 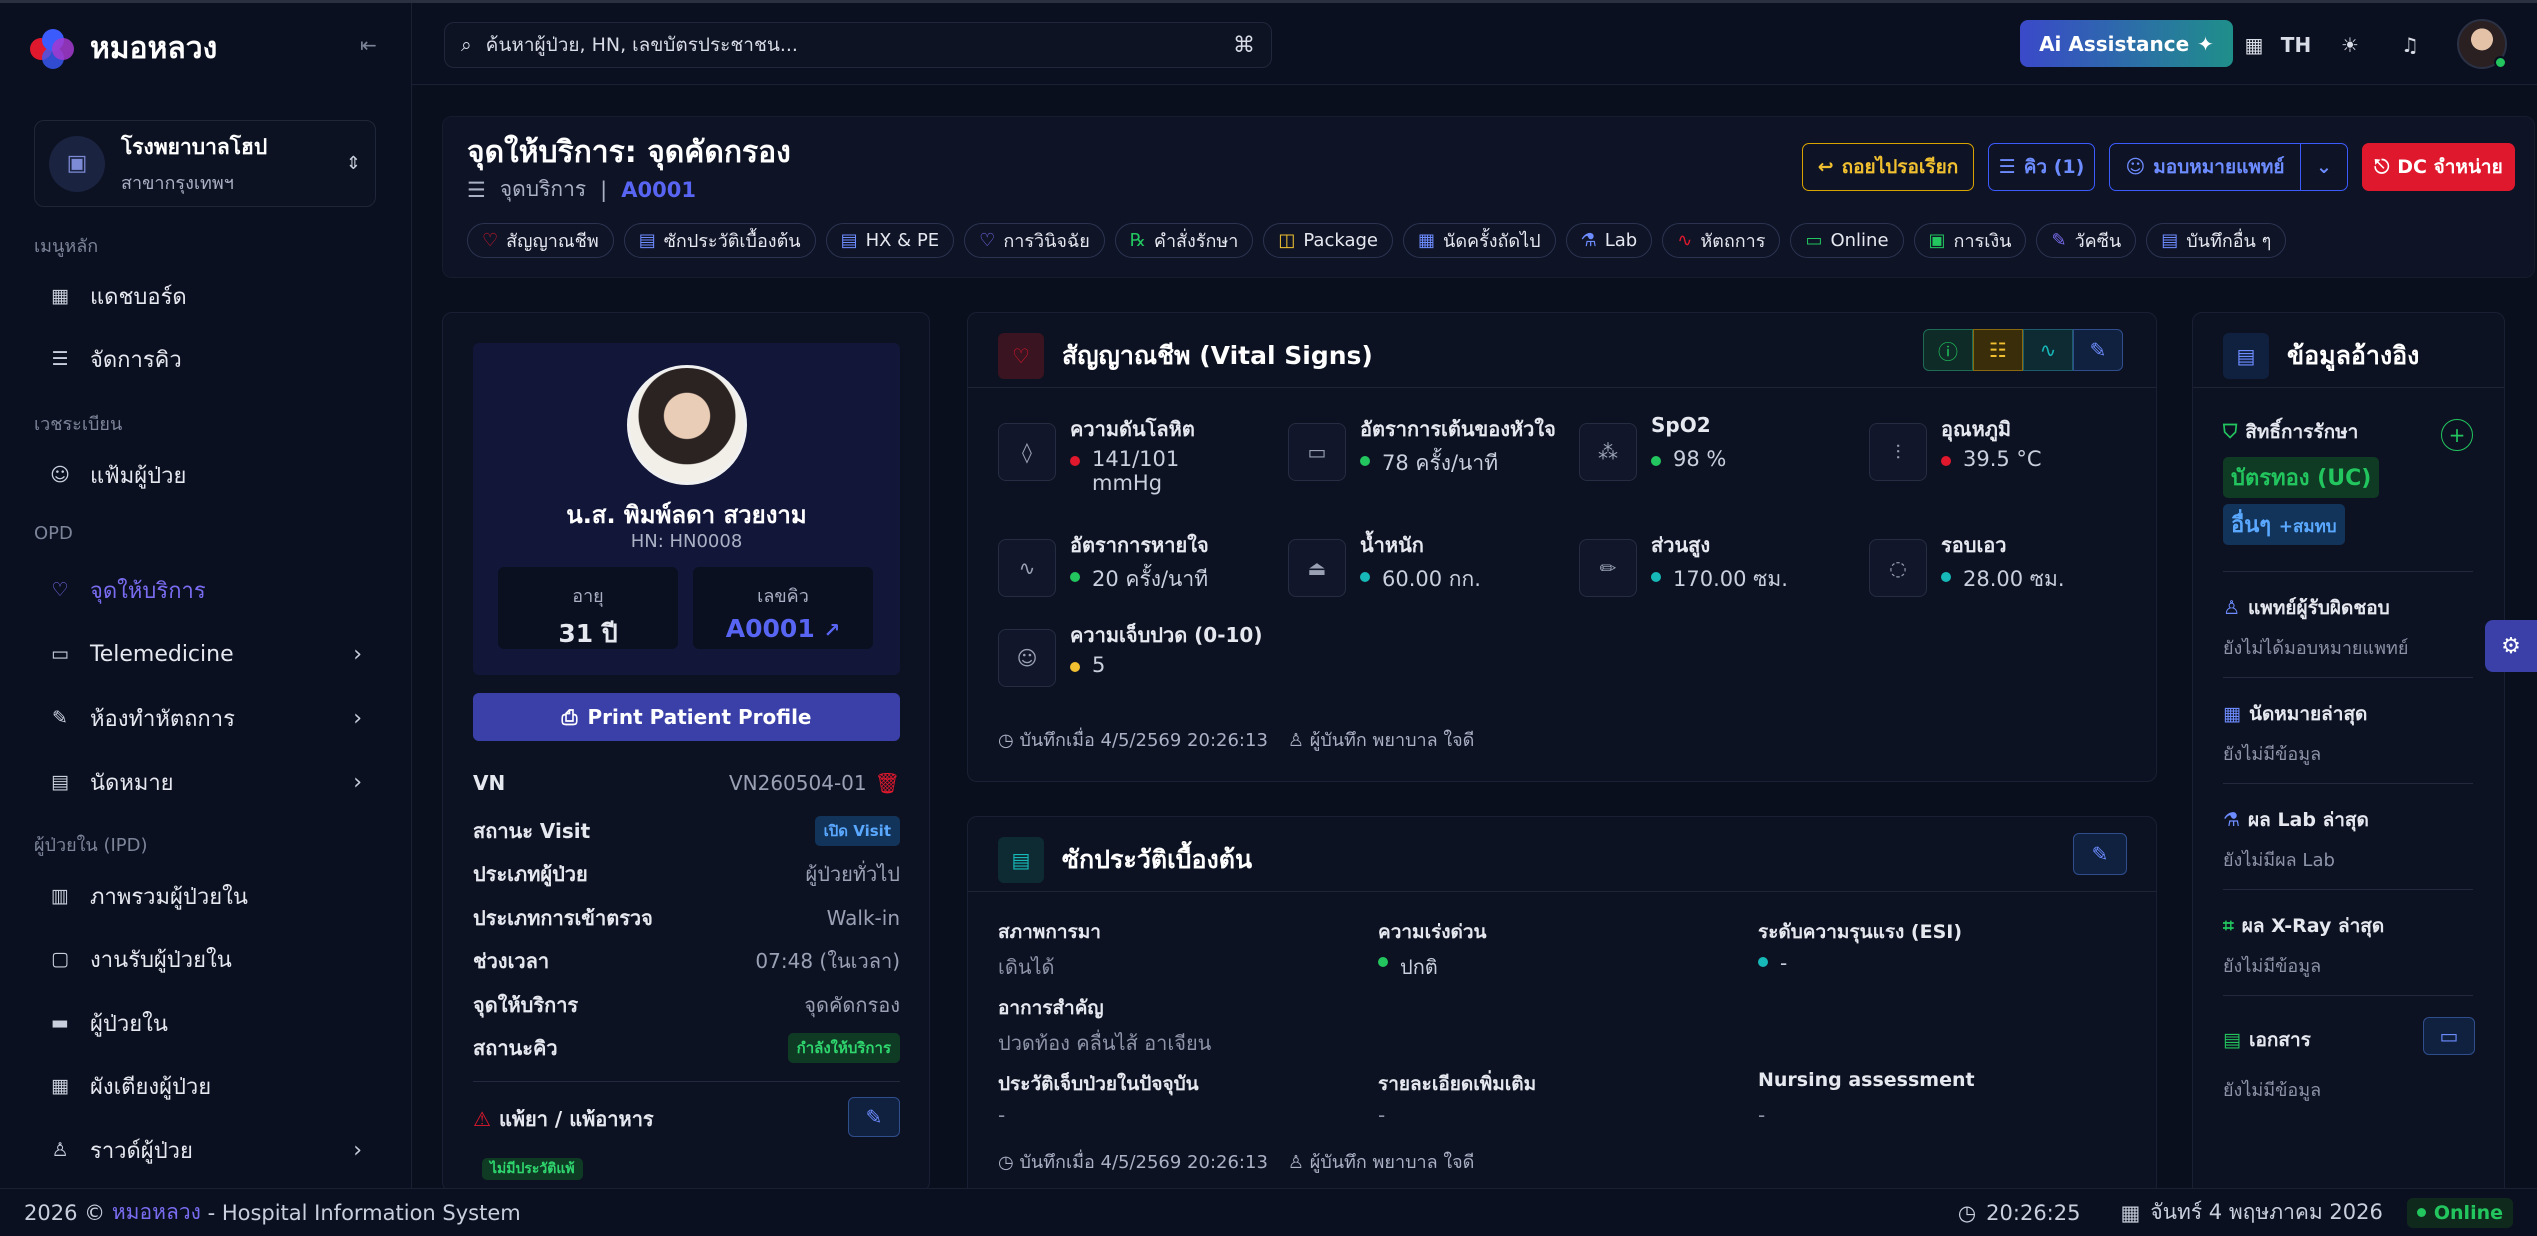 I want to click on discharge-button: ⎋ DC จำหน่าย, so click(x=2438, y=167).